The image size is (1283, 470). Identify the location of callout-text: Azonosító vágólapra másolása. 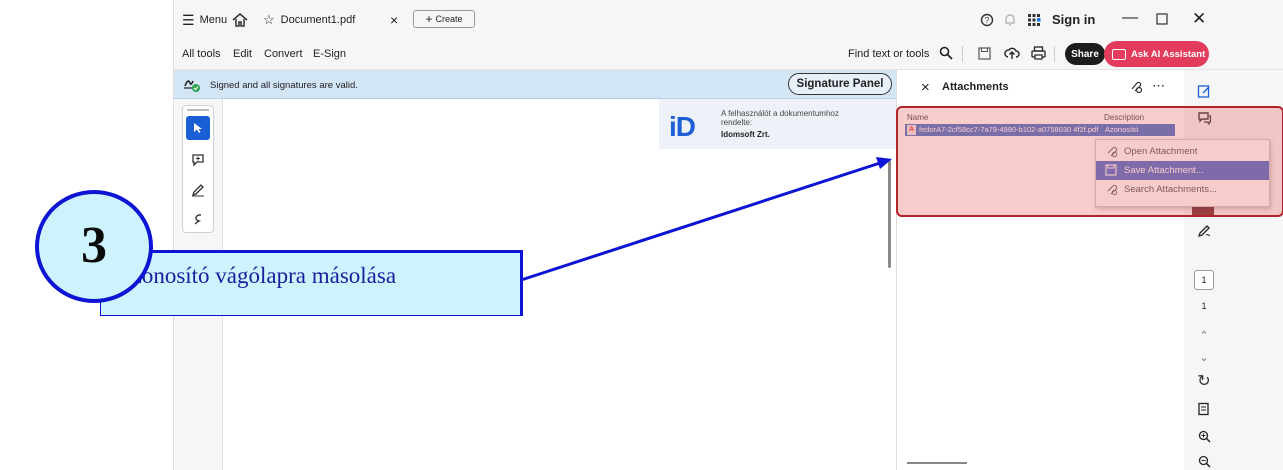
(256, 275).